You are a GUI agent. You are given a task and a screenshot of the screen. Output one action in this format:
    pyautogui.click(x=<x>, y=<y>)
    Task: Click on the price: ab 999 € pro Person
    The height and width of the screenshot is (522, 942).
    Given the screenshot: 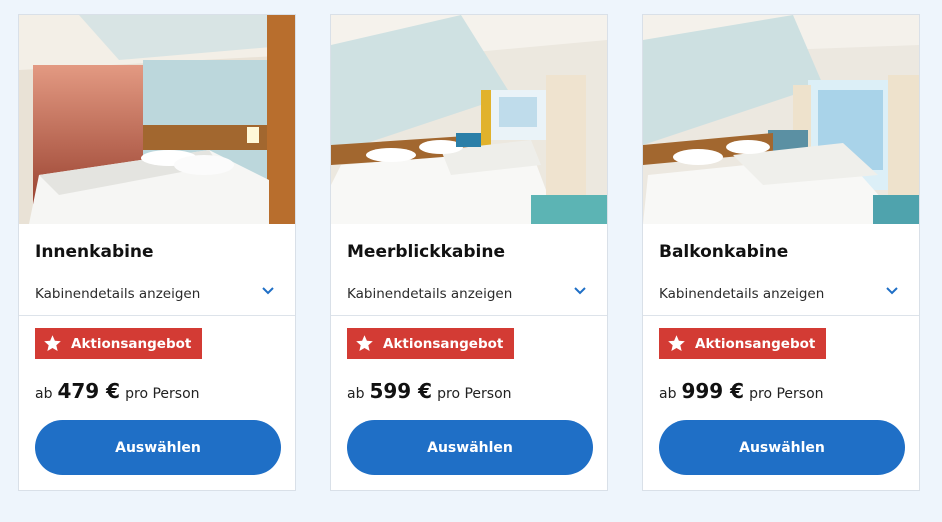 What is the action you would take?
    pyautogui.click(x=741, y=391)
    